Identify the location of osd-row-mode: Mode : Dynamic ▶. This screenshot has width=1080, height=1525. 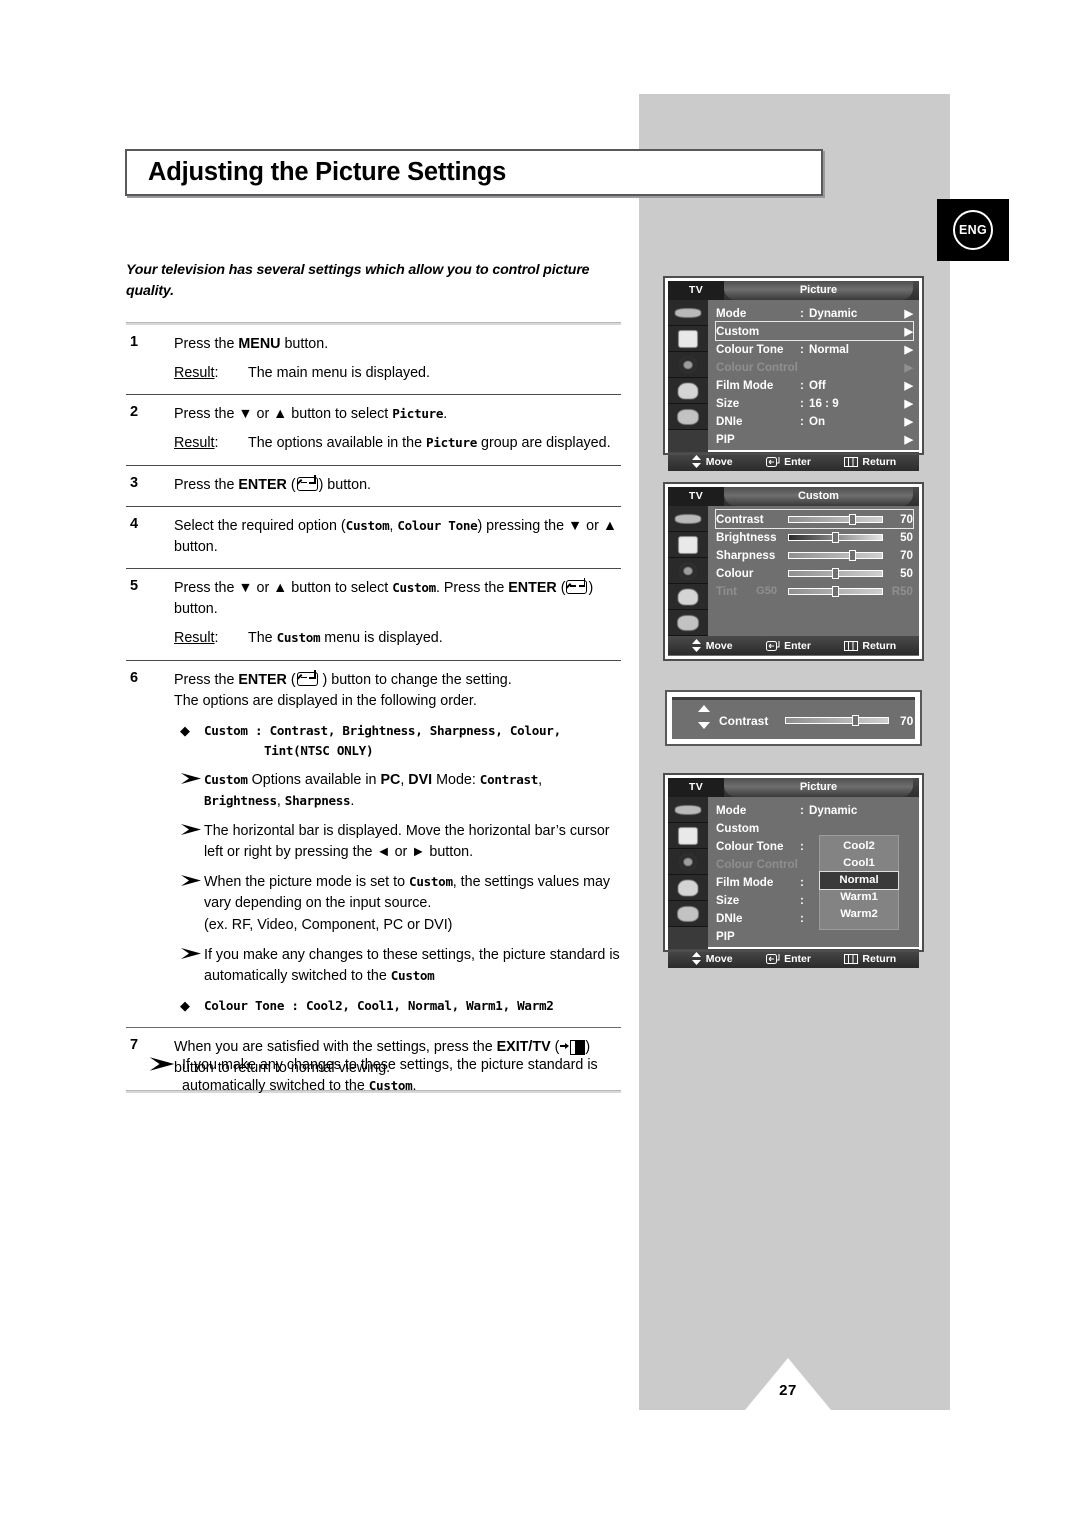
(814, 313).